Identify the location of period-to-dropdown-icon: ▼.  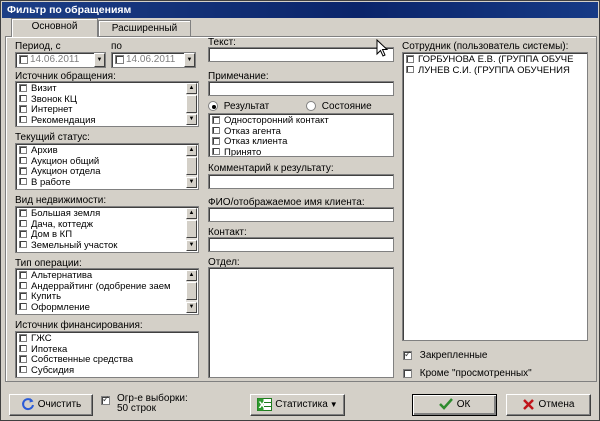
(189, 60).